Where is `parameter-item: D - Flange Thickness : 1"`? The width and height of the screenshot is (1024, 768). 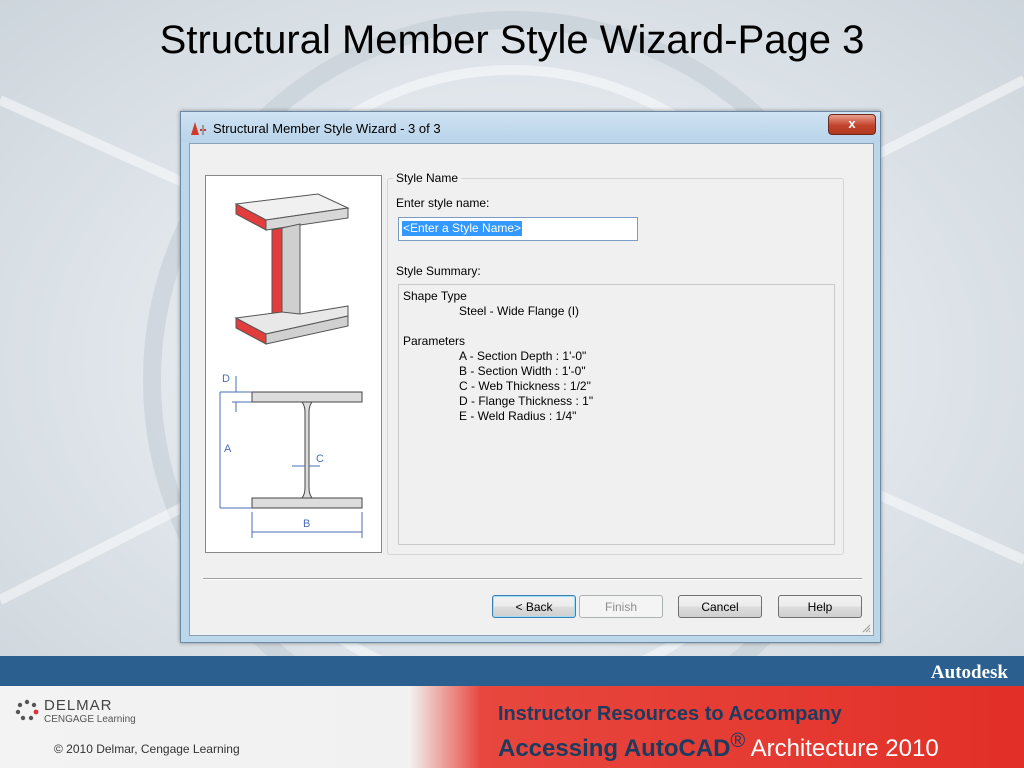 parameter-item: D - Flange Thickness : 1" is located at coordinates (526, 401).